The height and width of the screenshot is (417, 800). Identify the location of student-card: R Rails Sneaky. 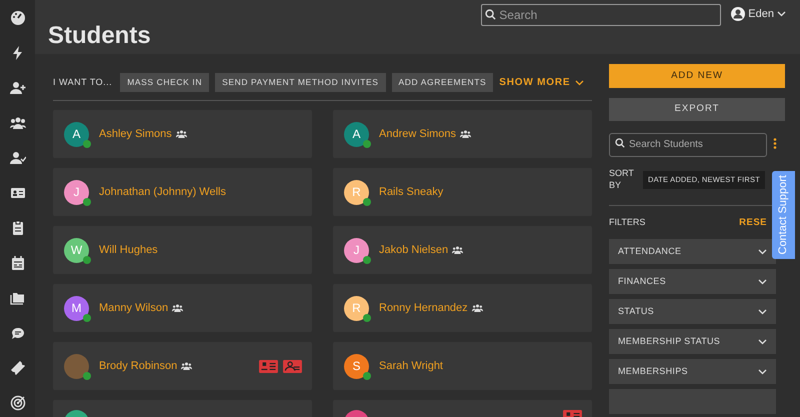
(462, 192).